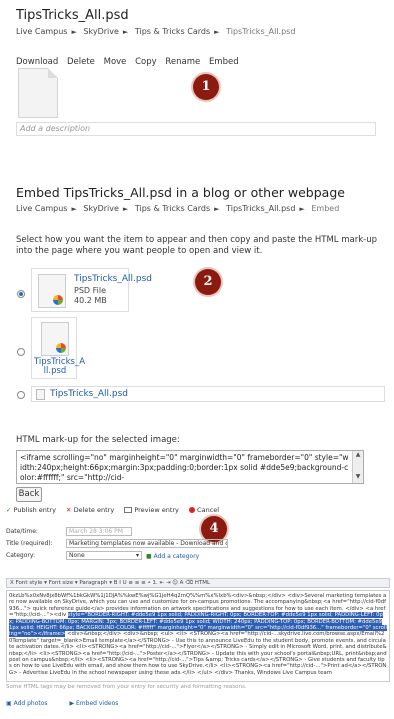 The image size is (394, 719). Describe the element at coordinates (182, 62) in the screenshot. I see `rename-button: Rename` at that location.